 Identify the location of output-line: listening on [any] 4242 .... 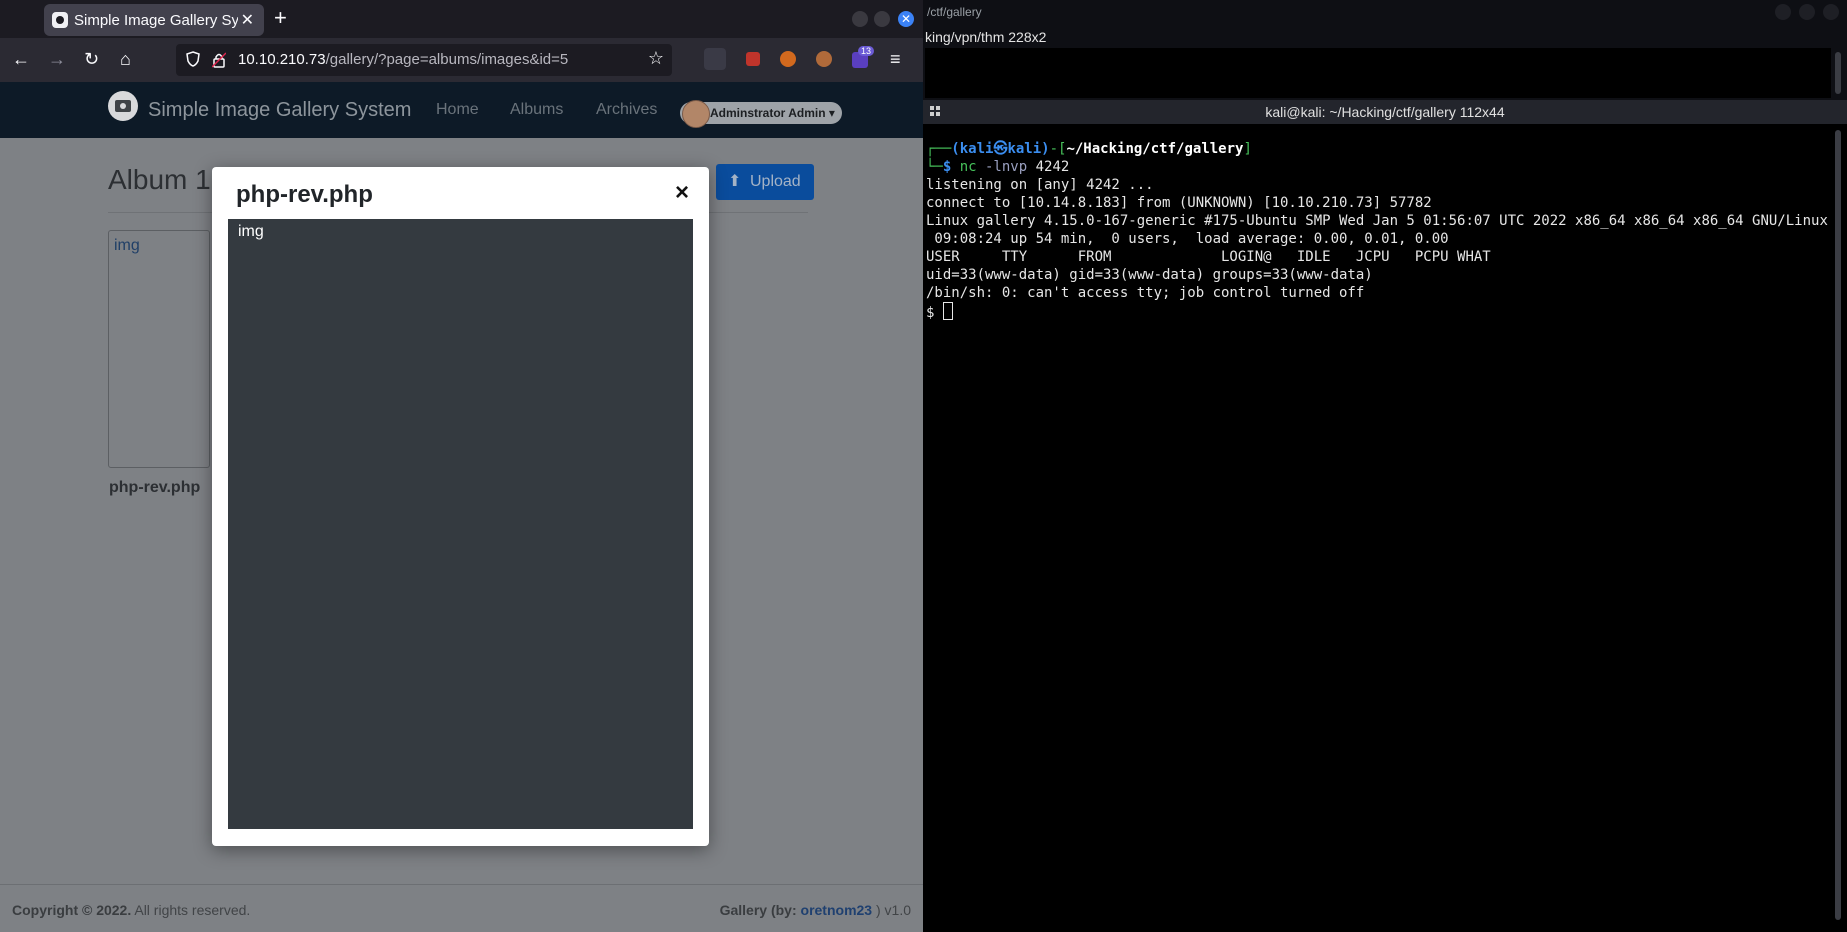
(1040, 185).